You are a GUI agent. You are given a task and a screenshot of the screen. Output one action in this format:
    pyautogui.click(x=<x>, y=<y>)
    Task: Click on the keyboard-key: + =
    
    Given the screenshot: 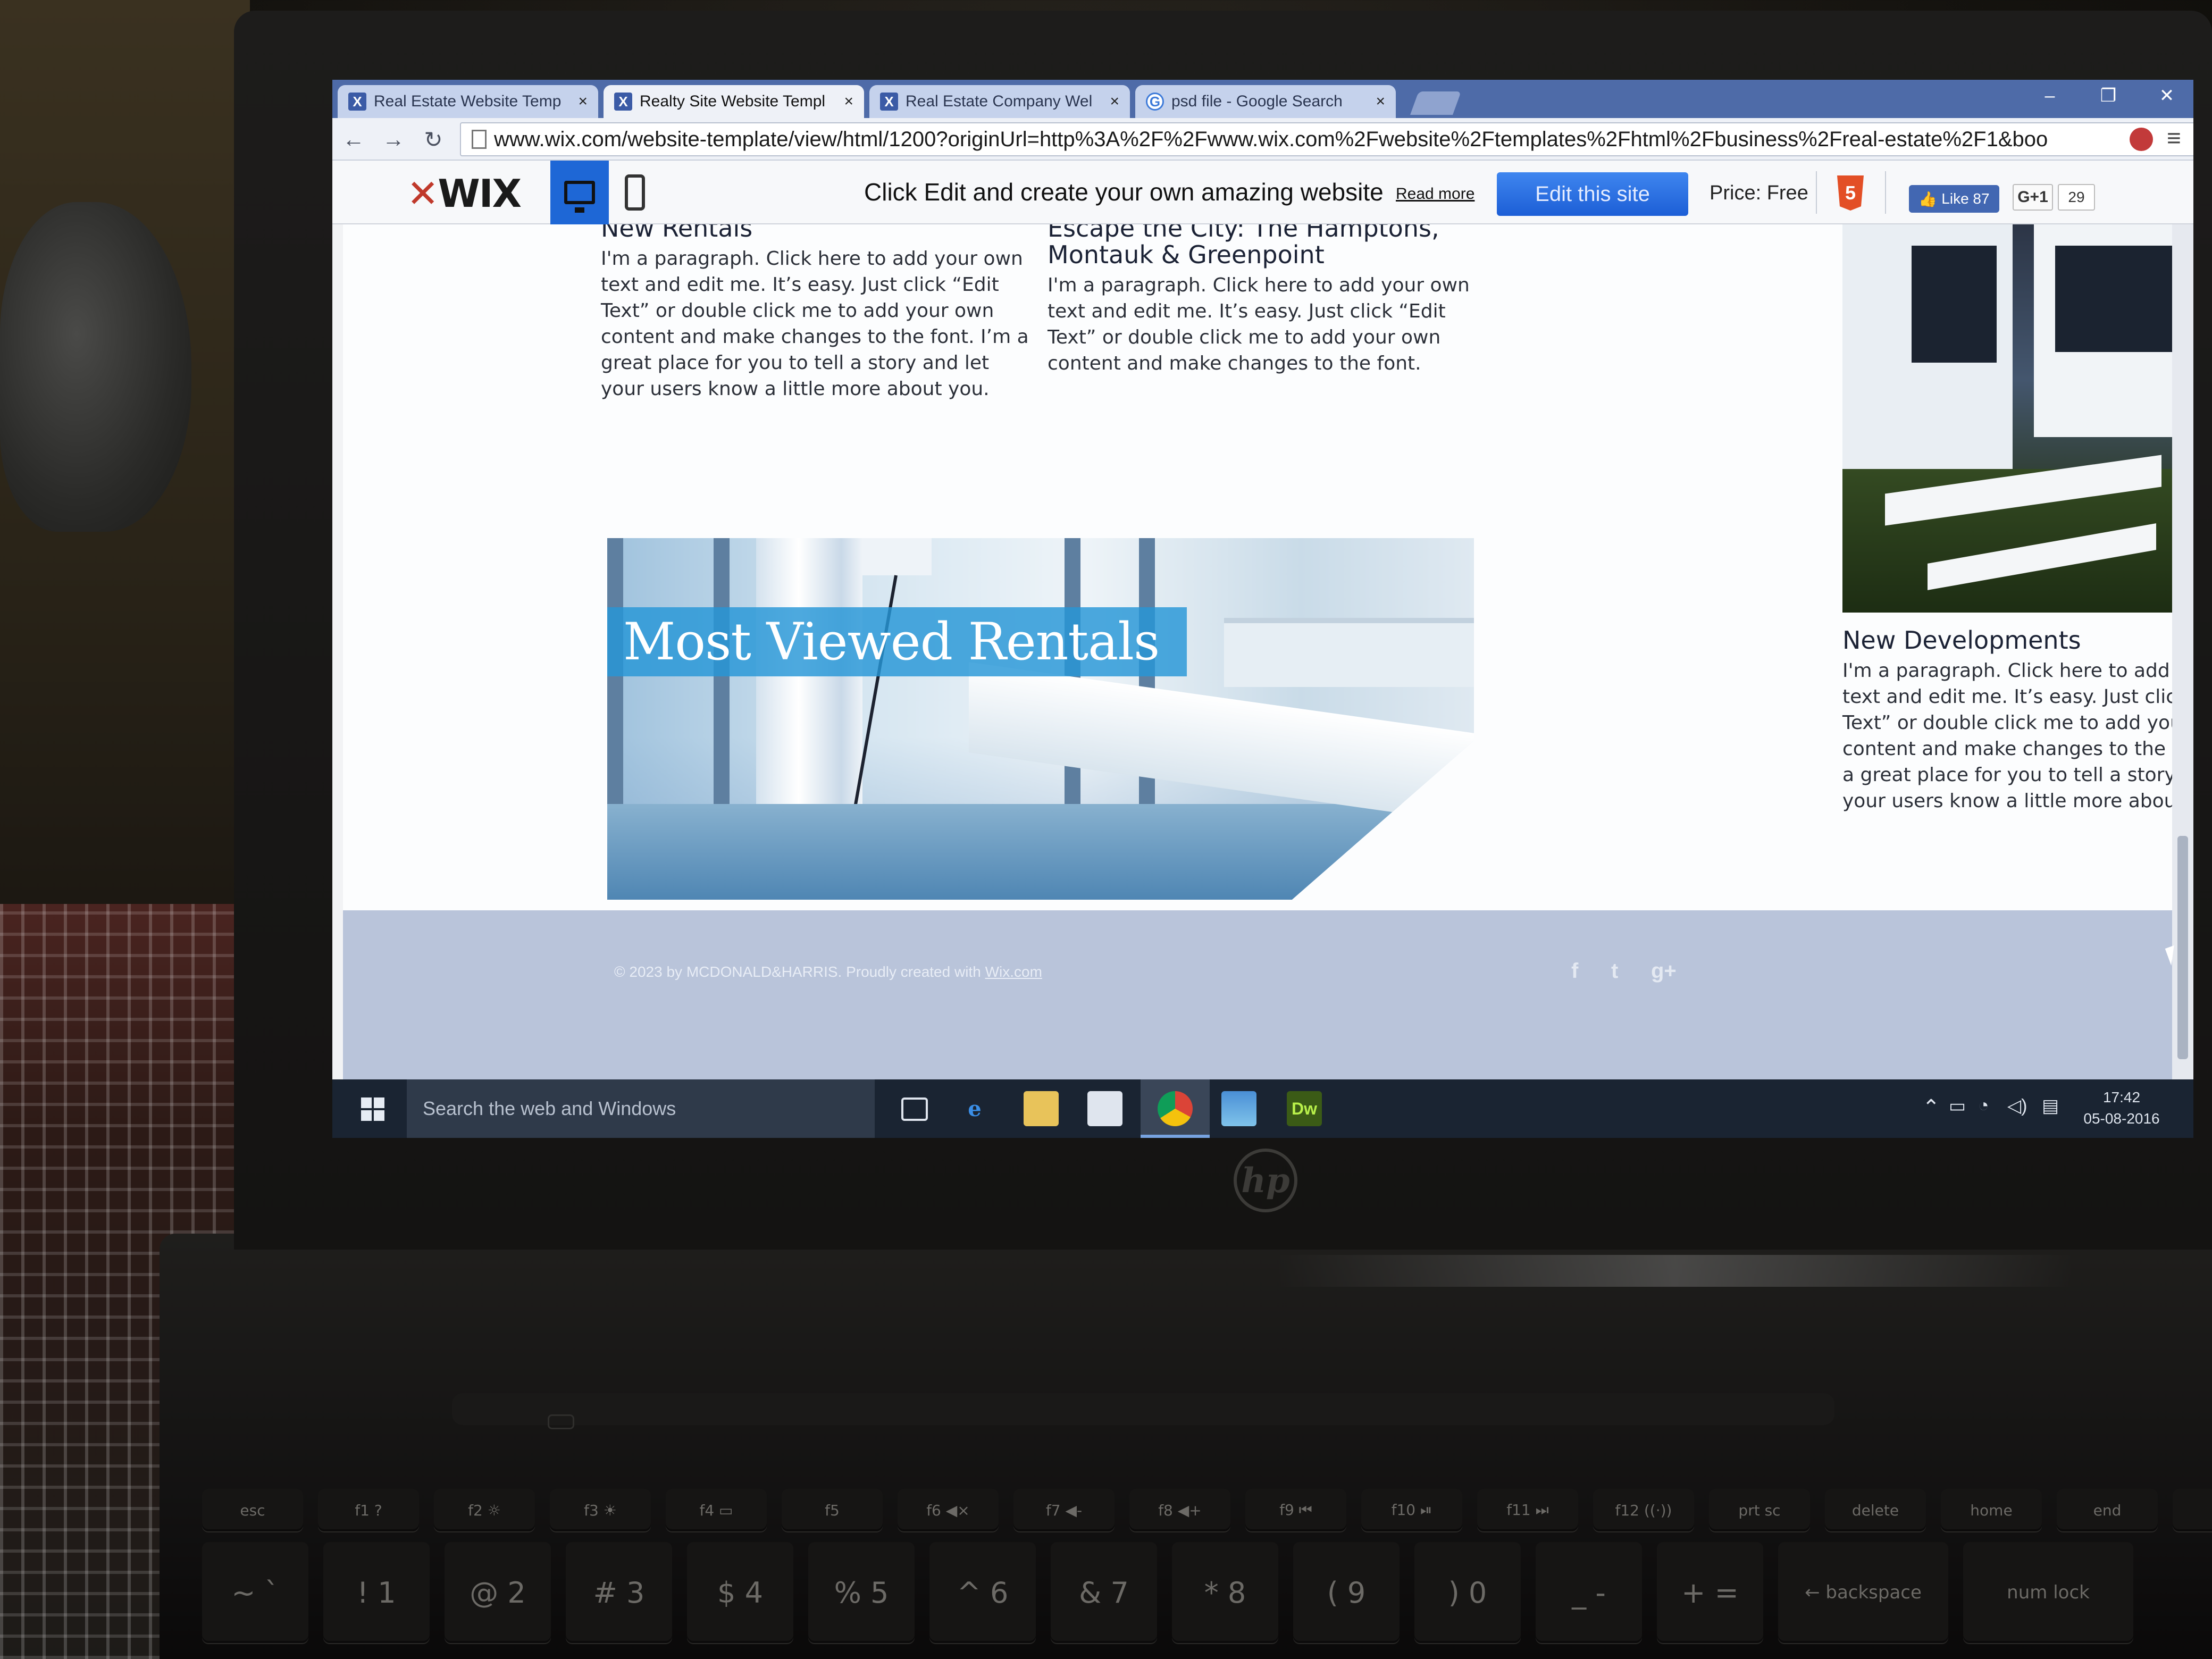 What is the action you would take?
    pyautogui.click(x=1710, y=1592)
    